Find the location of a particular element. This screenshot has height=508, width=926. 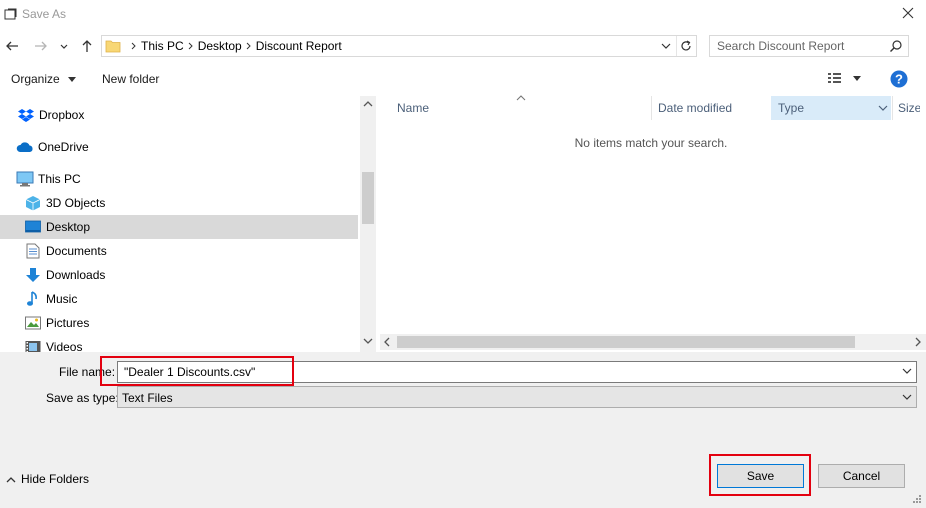

column-header-date-modified: Date modified is located at coordinates (714, 108).